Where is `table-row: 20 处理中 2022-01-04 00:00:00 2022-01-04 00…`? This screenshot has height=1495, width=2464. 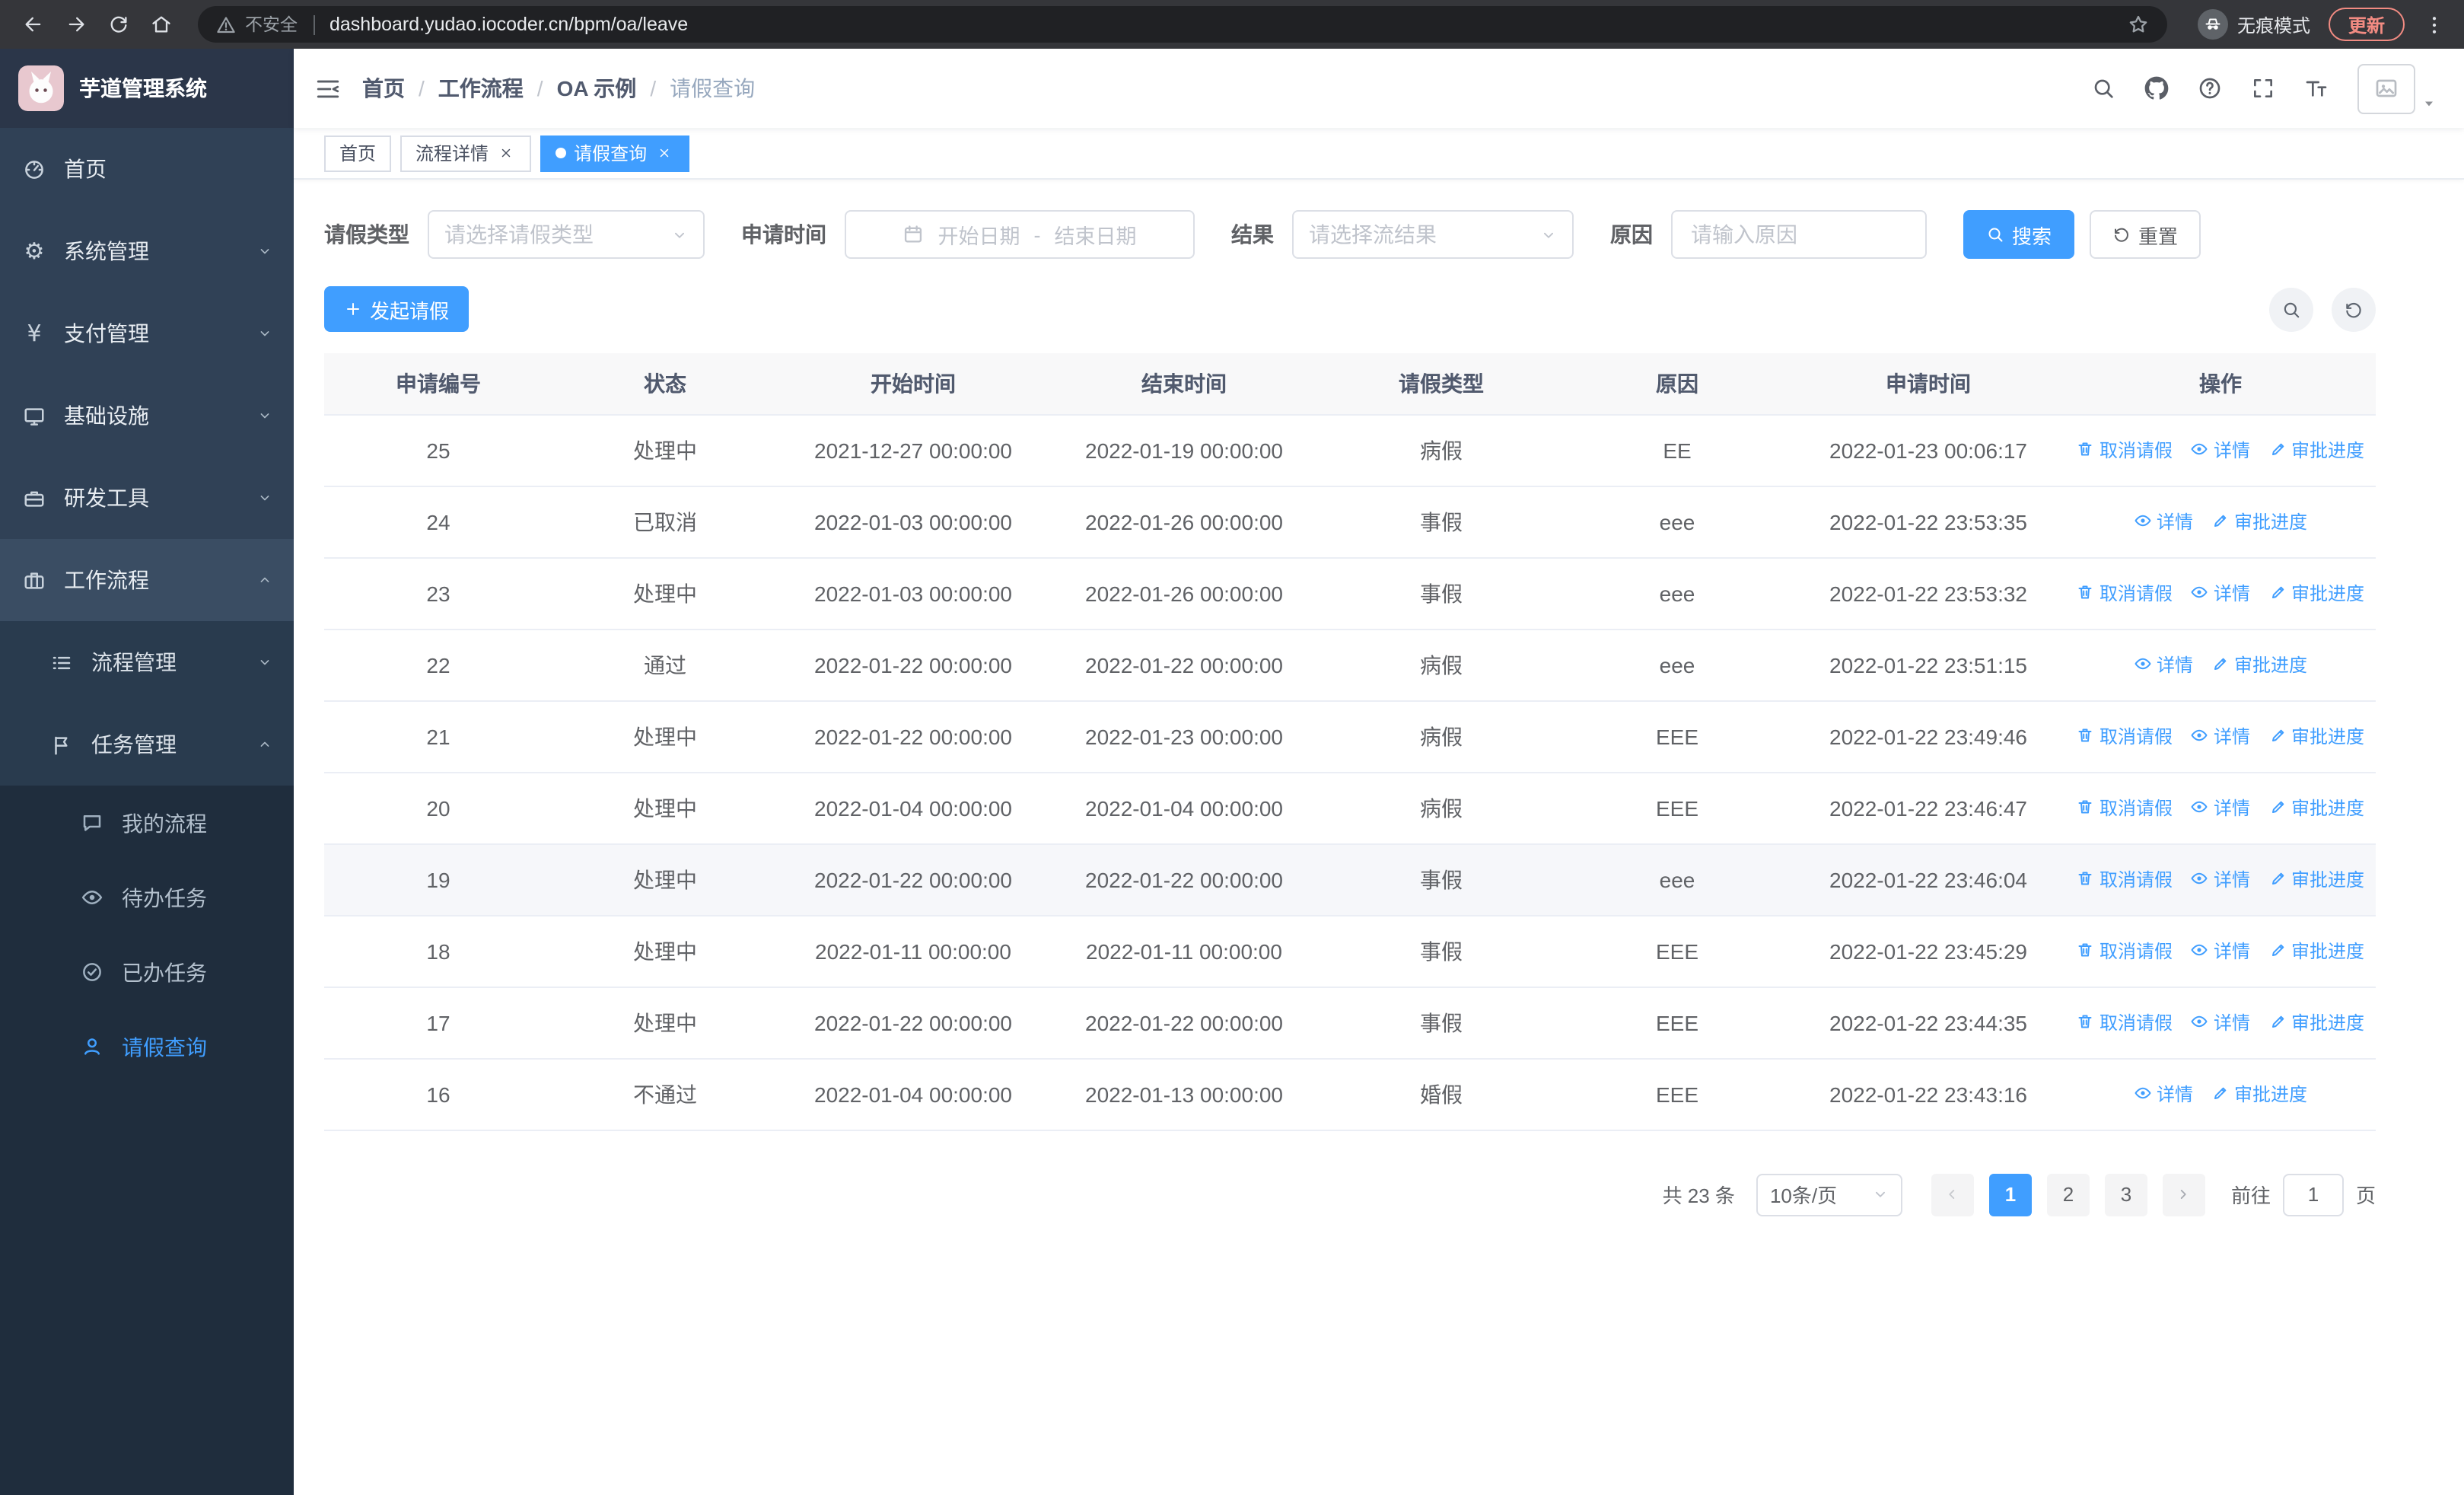
table-row: 20 处理中 2022-01-04 00:00:00 2022-01-04 00… is located at coordinates (1350, 808).